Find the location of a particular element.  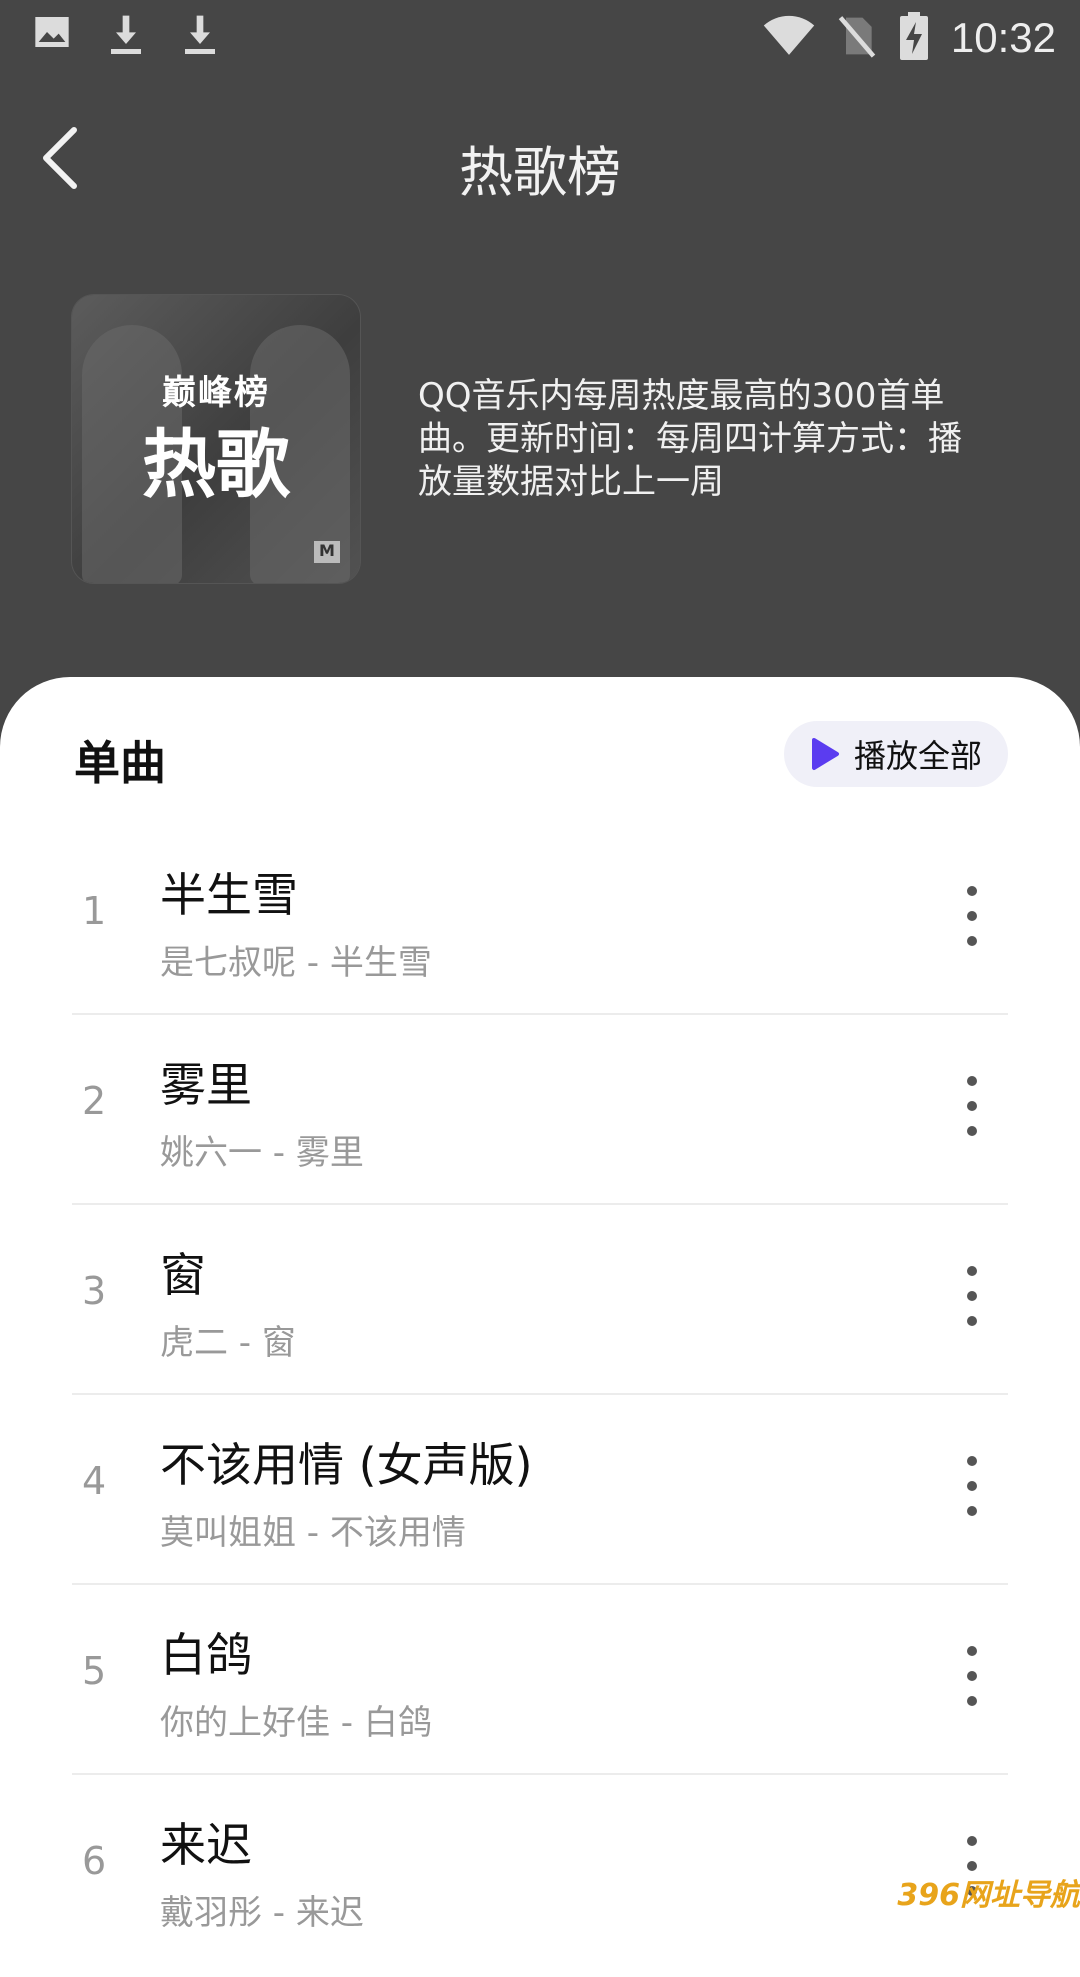

playlist-cover: 巅峰榜 热歌 M is located at coordinates (216, 439).